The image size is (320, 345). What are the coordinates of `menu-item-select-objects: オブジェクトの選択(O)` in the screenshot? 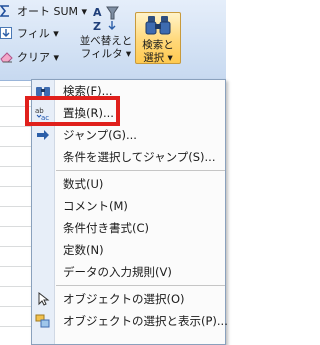 It's located at (128, 299).